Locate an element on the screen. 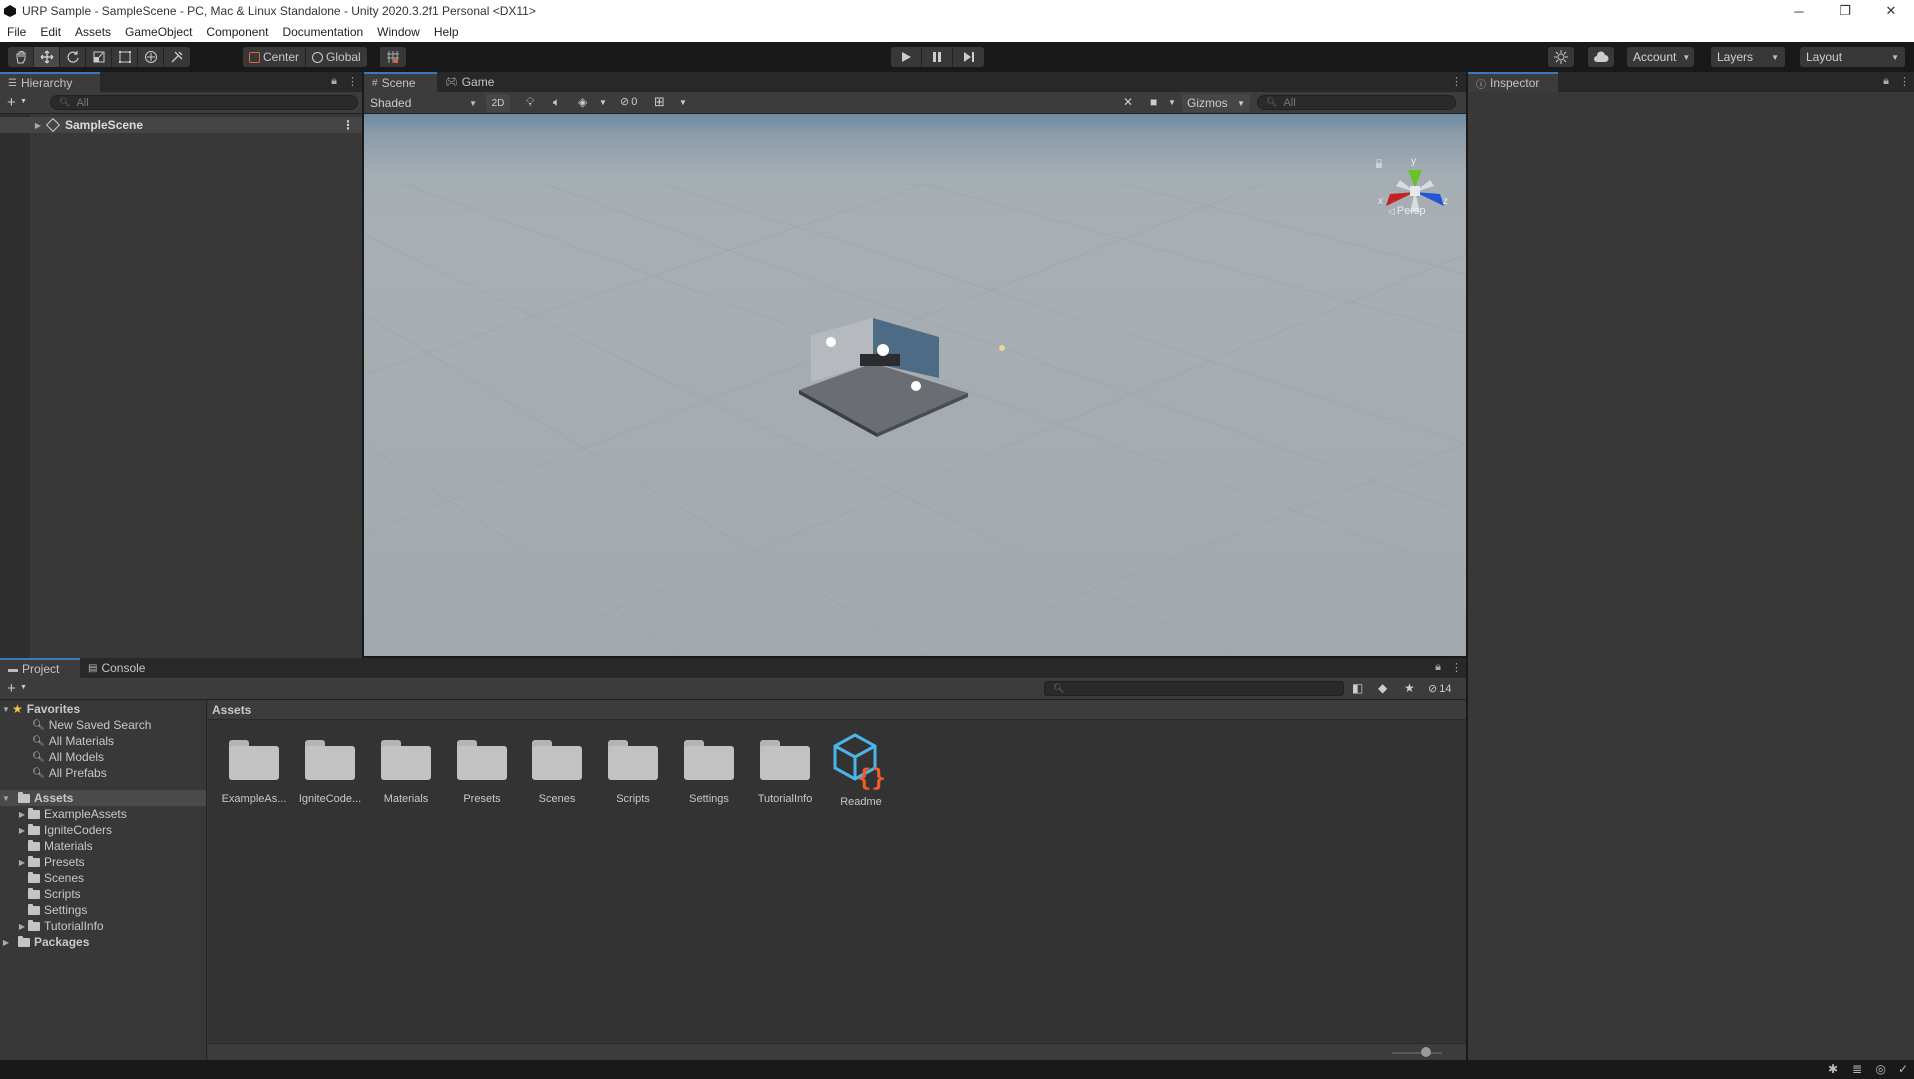 This screenshot has width=1914, height=1079. tab-hierarchy: ☰ Hierarchy is located at coordinates (50, 82).